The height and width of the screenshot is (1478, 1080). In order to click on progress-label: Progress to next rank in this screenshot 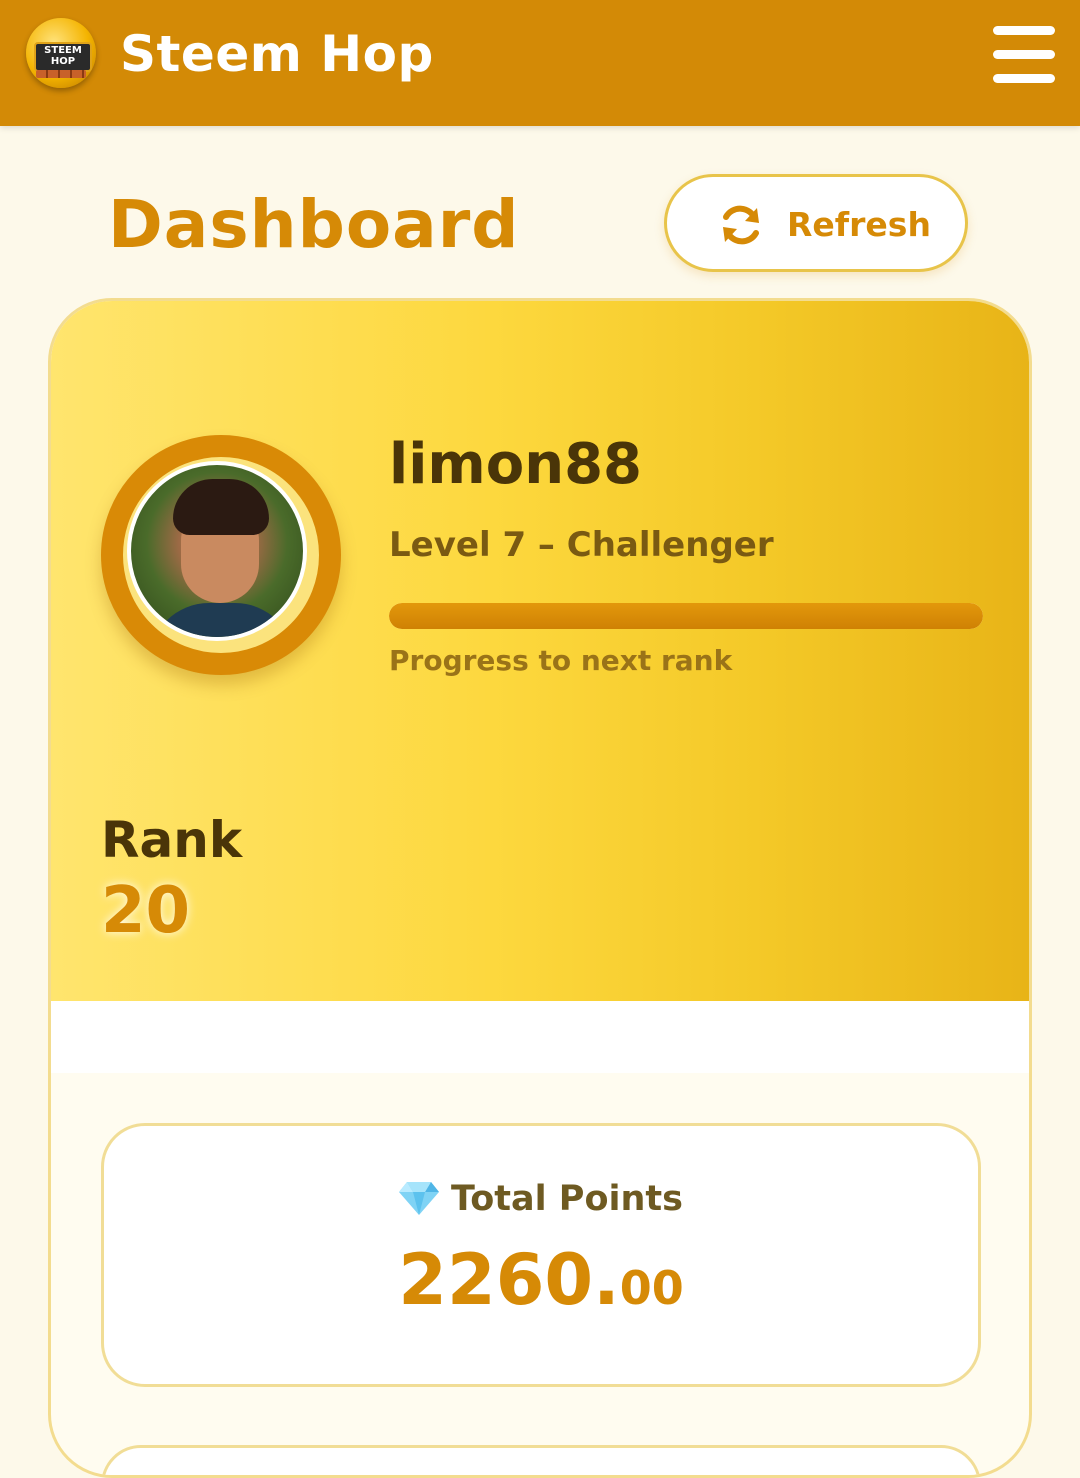, I will do `click(561, 660)`.